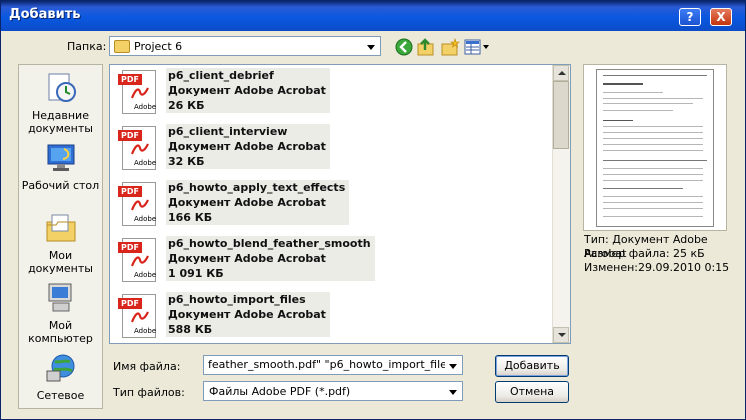 The height and width of the screenshot is (420, 746). I want to click on folder-value: Project 6, so click(158, 46).